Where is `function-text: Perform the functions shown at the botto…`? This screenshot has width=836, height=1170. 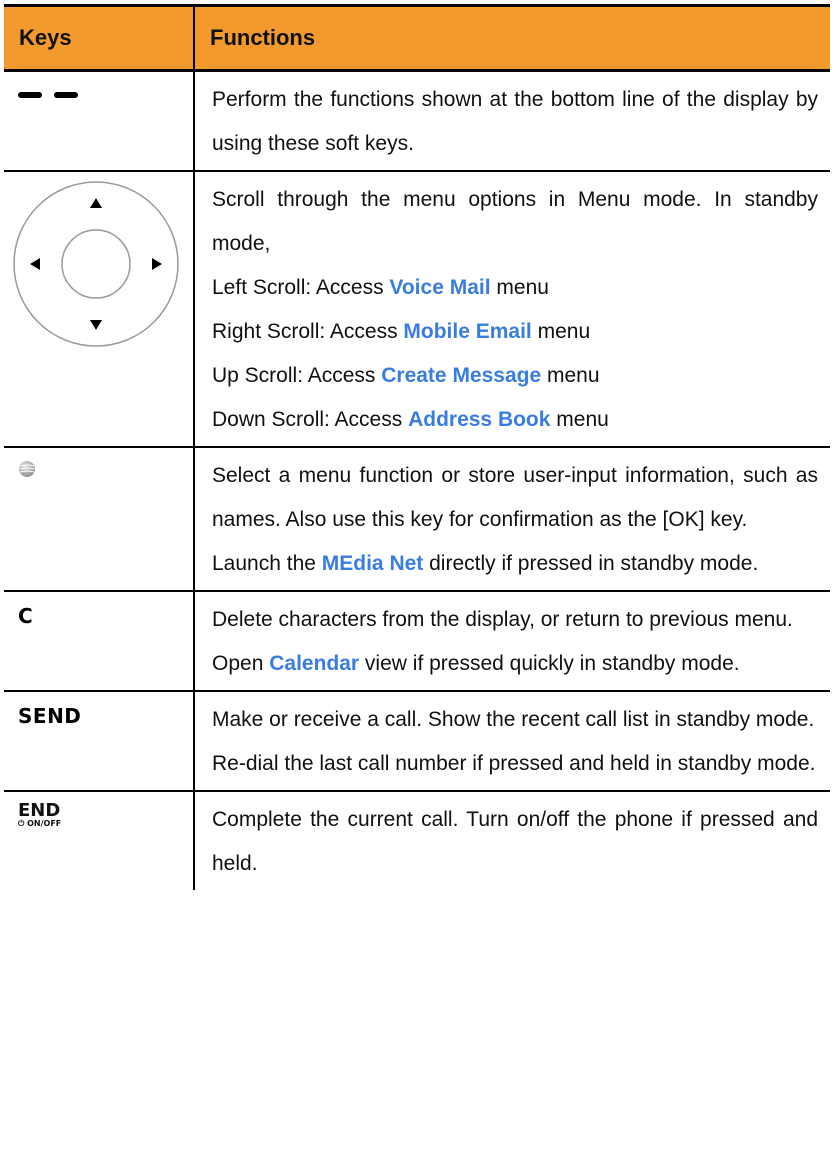
function-text: Perform the functions shown at the botto… is located at coordinates (515, 121).